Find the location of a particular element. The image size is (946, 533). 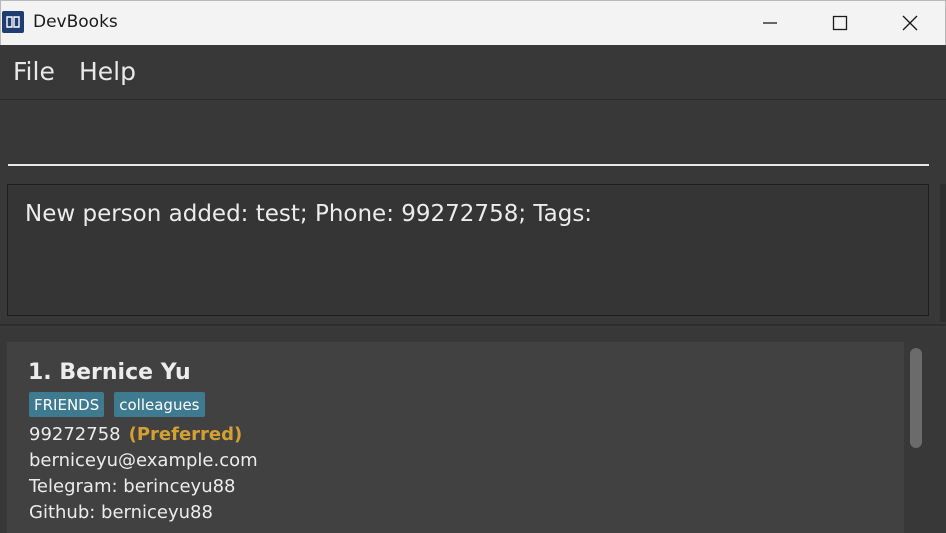

command-box is located at coordinates (473, 138).